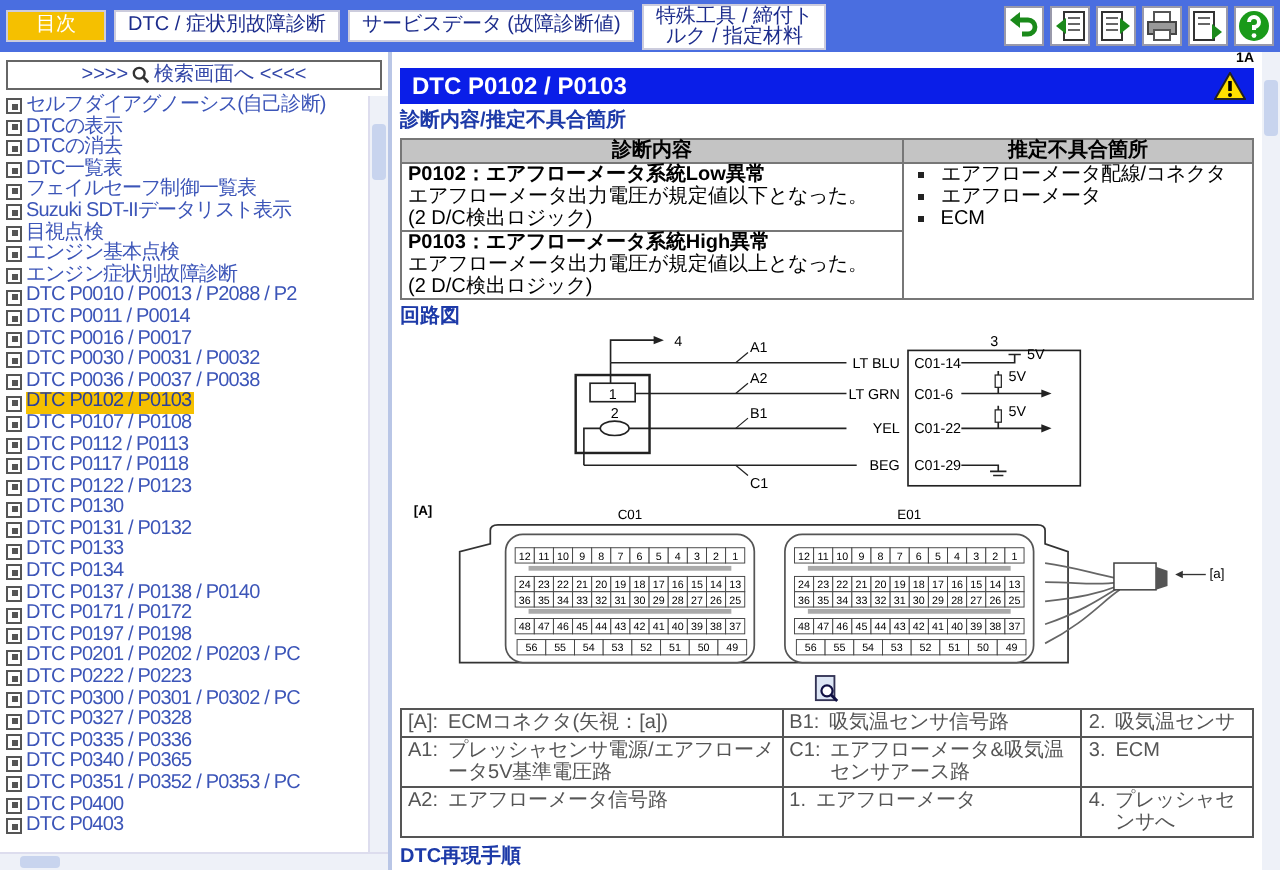 The width and height of the screenshot is (1280, 870). Describe the element at coordinates (639, 265) in the screenshot. I see `condition-text: エアフローメータ出力電圧が規定値以上となった。` at that location.